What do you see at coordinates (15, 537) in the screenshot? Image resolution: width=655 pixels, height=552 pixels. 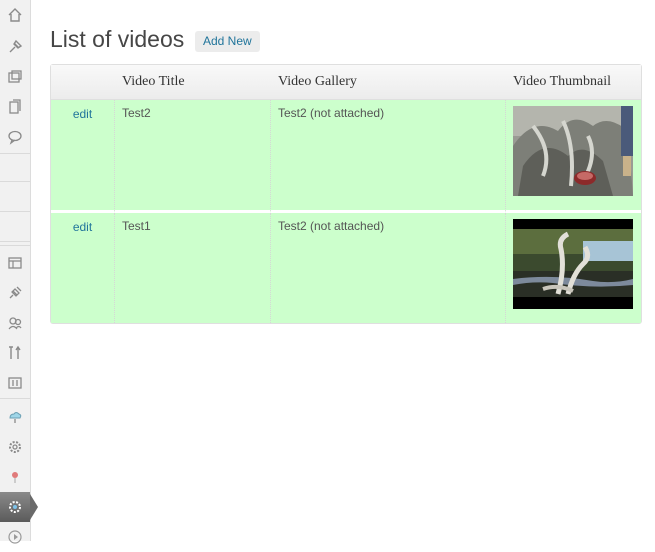 I see `play-icon` at bounding box center [15, 537].